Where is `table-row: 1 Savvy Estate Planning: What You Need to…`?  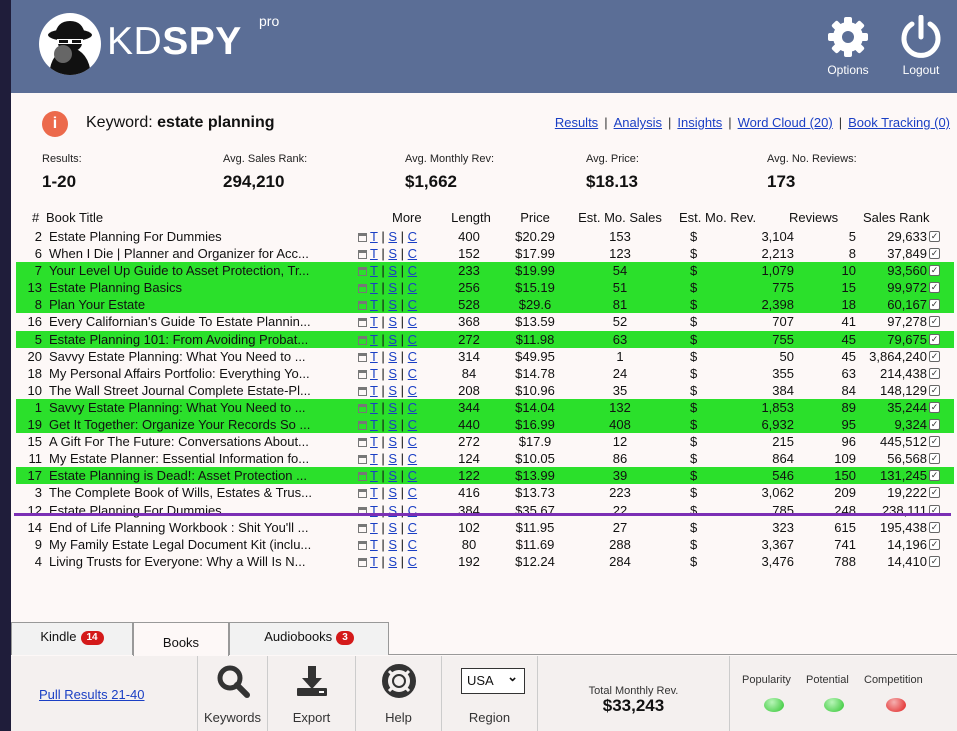
table-row: 1 Savvy Estate Planning: What You Need to… is located at coordinates (485, 407).